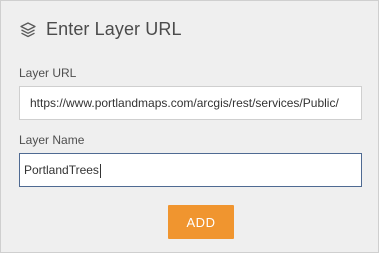  What do you see at coordinates (100, 170) in the screenshot?
I see `text-caret` at bounding box center [100, 170].